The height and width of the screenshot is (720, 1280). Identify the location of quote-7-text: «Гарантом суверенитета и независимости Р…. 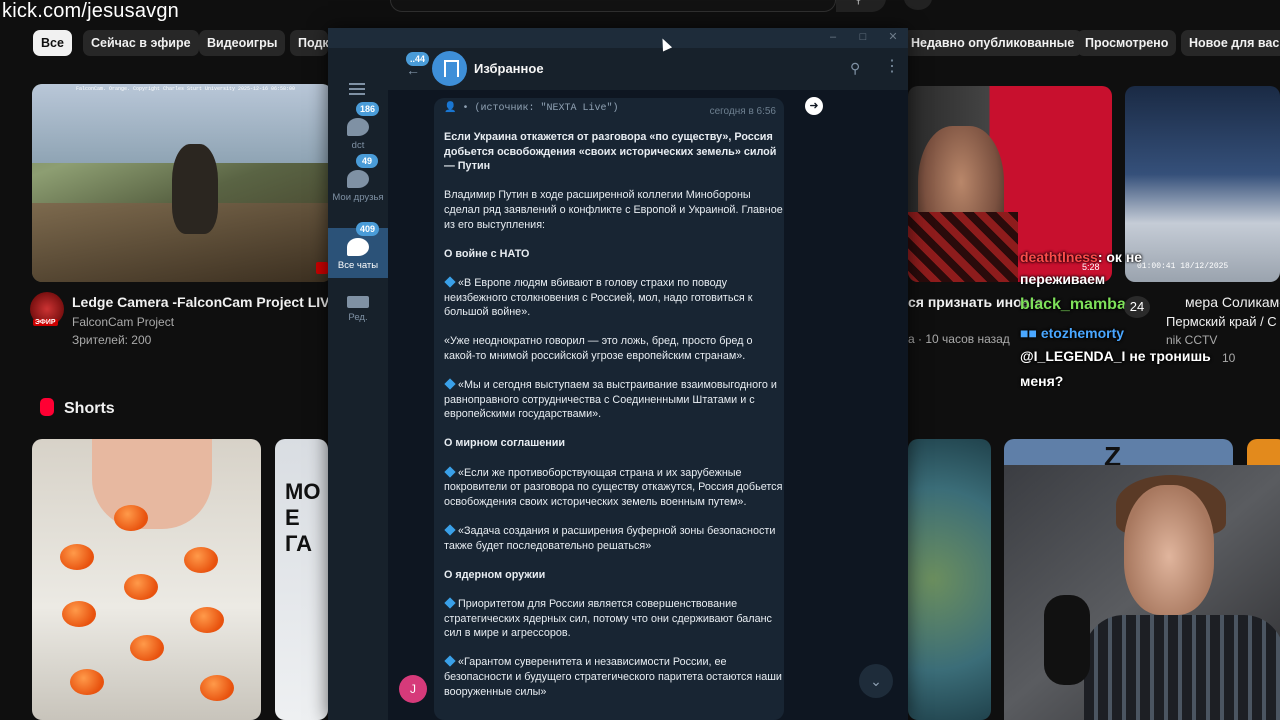
(613, 677).